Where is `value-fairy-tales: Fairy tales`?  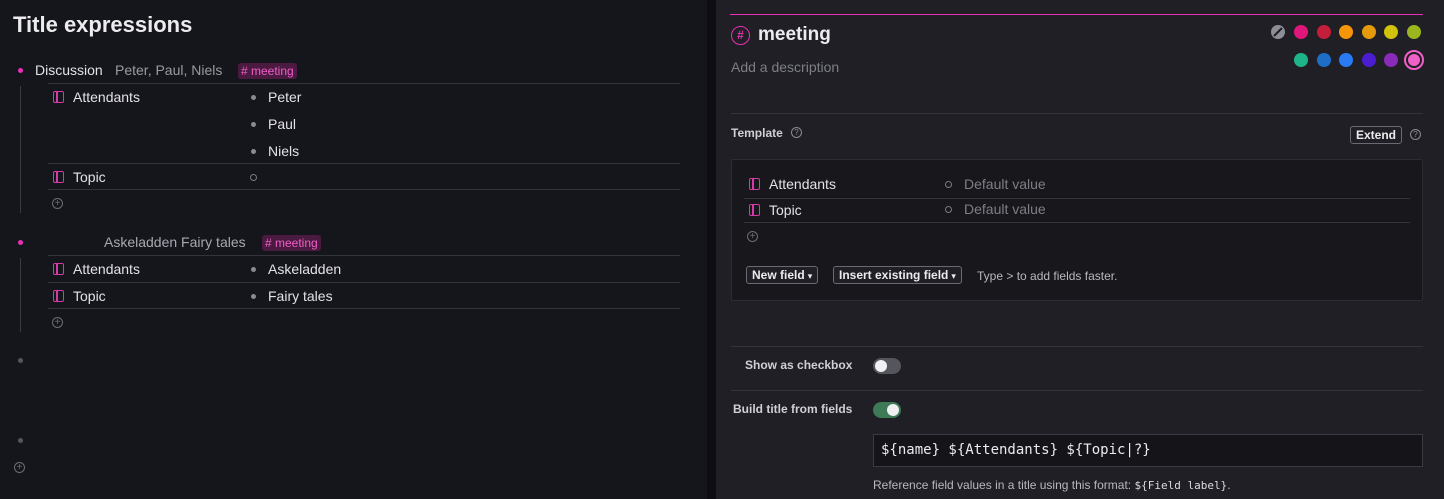 value-fairy-tales: Fairy tales is located at coordinates (300, 296).